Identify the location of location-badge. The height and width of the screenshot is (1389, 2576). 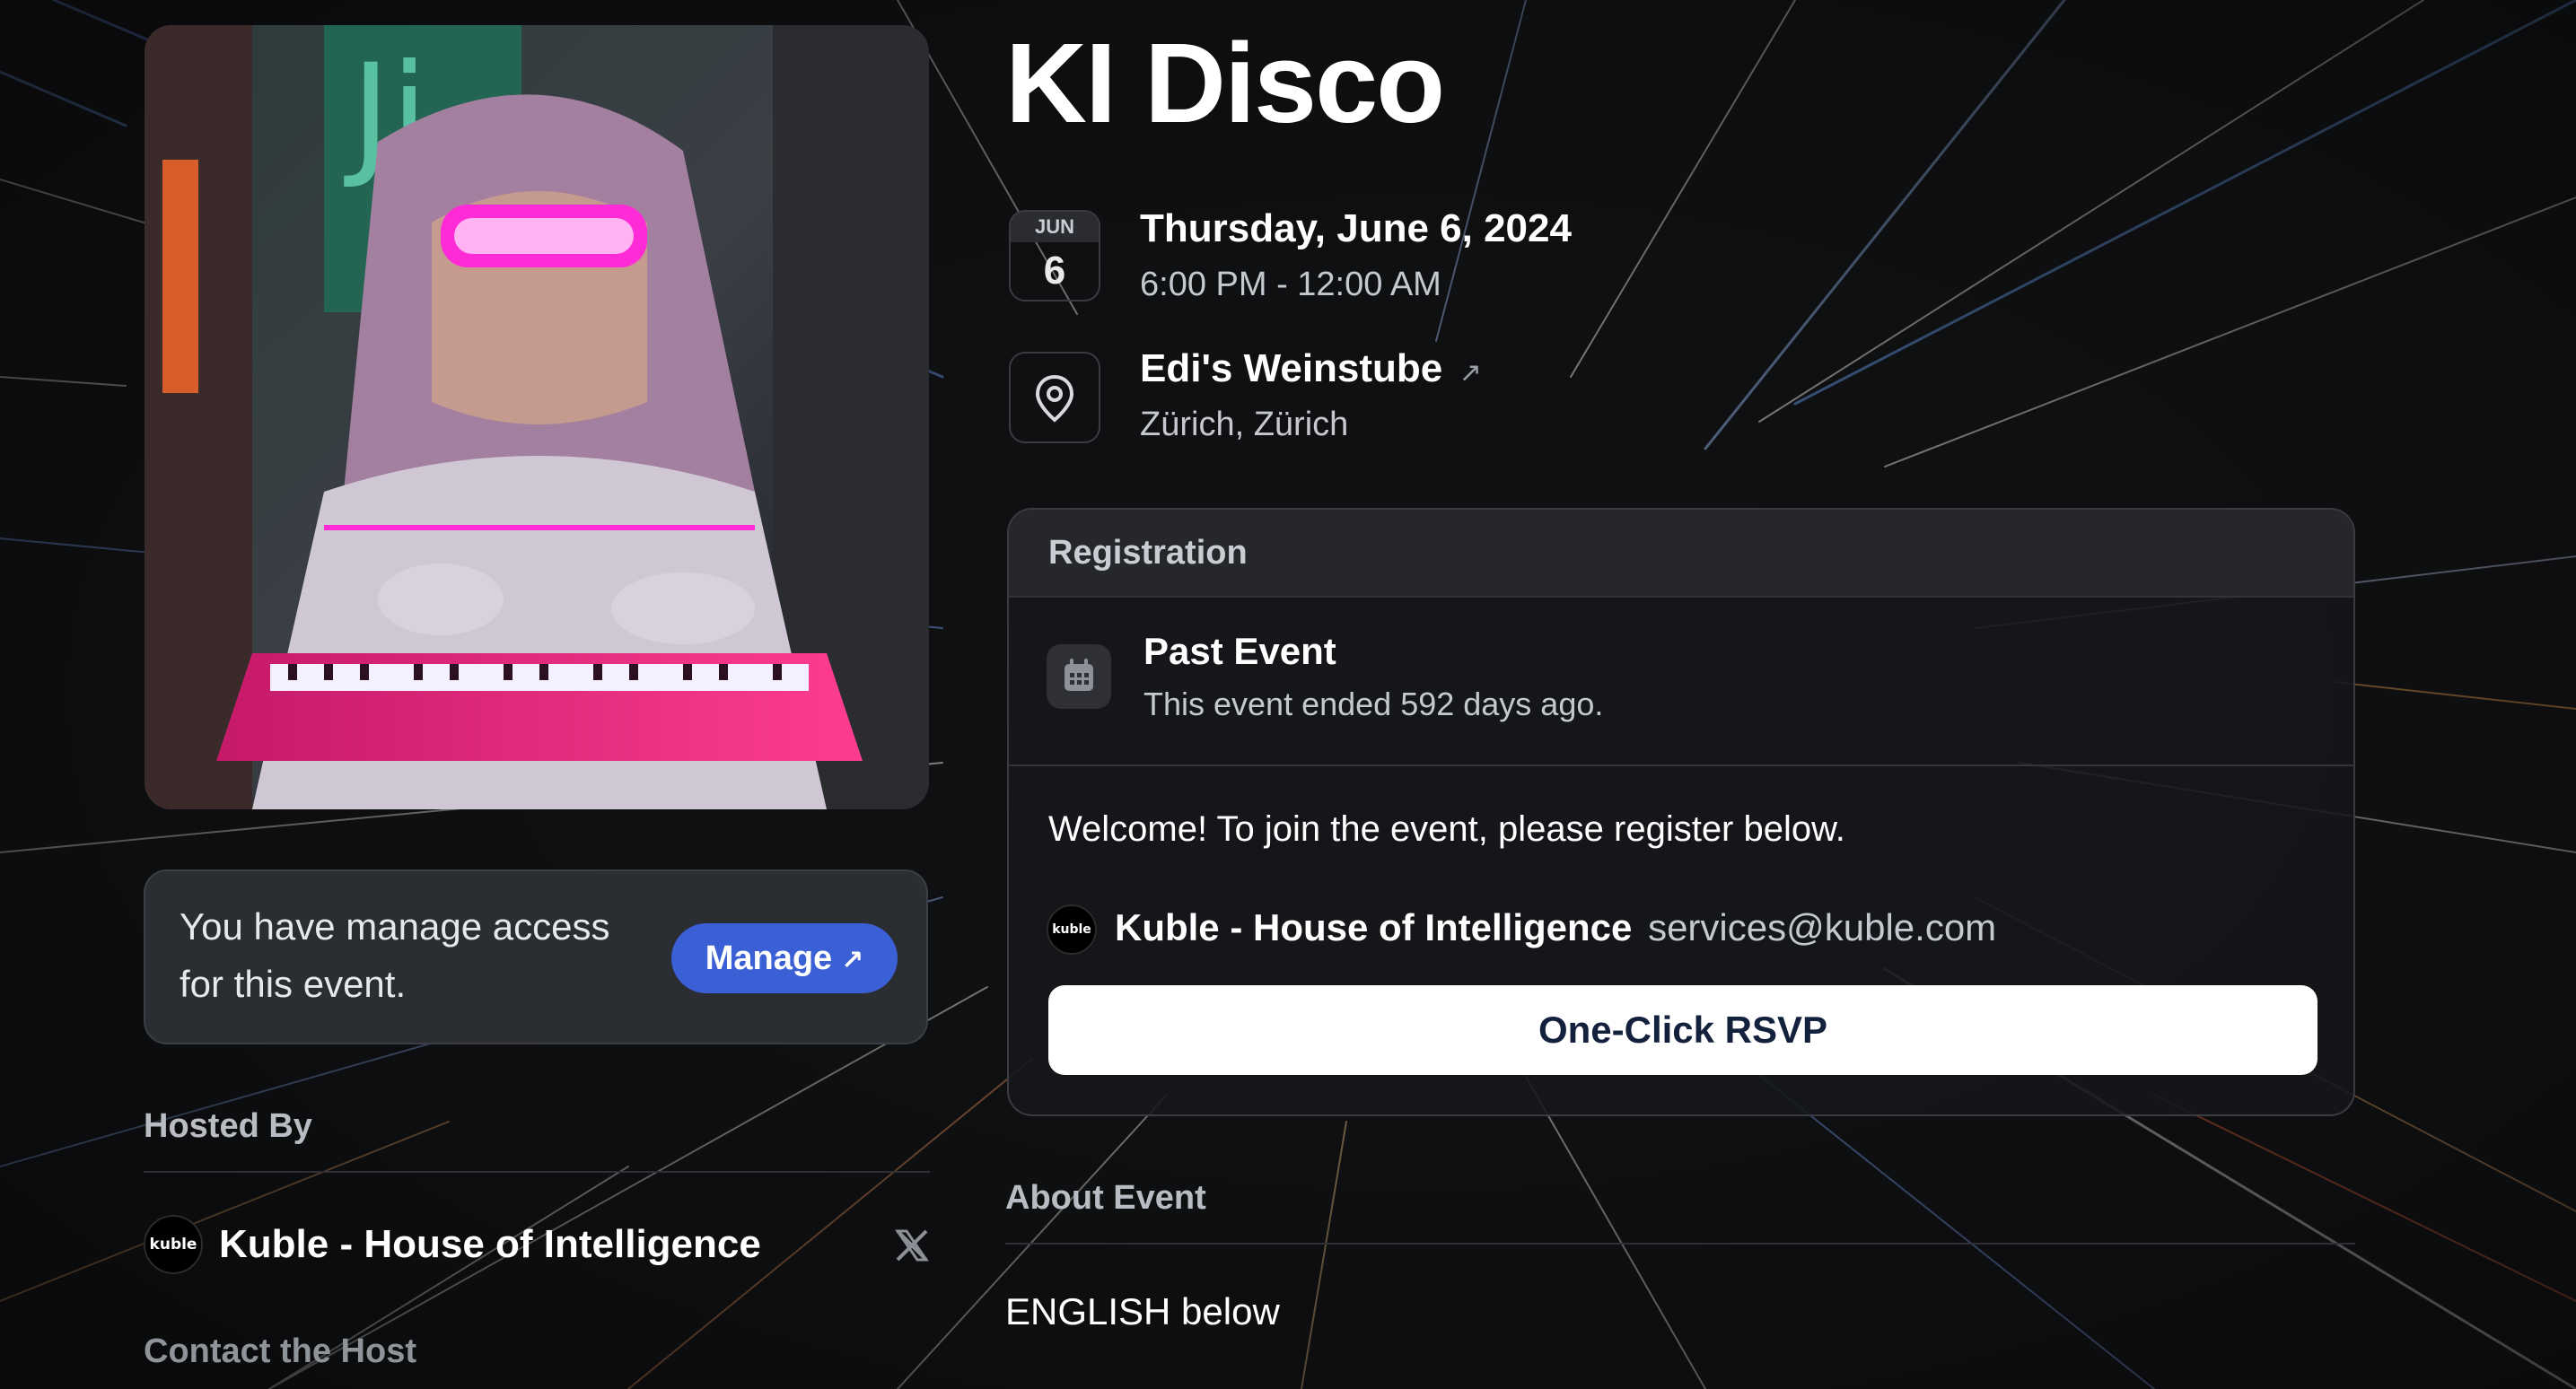
(1054, 397).